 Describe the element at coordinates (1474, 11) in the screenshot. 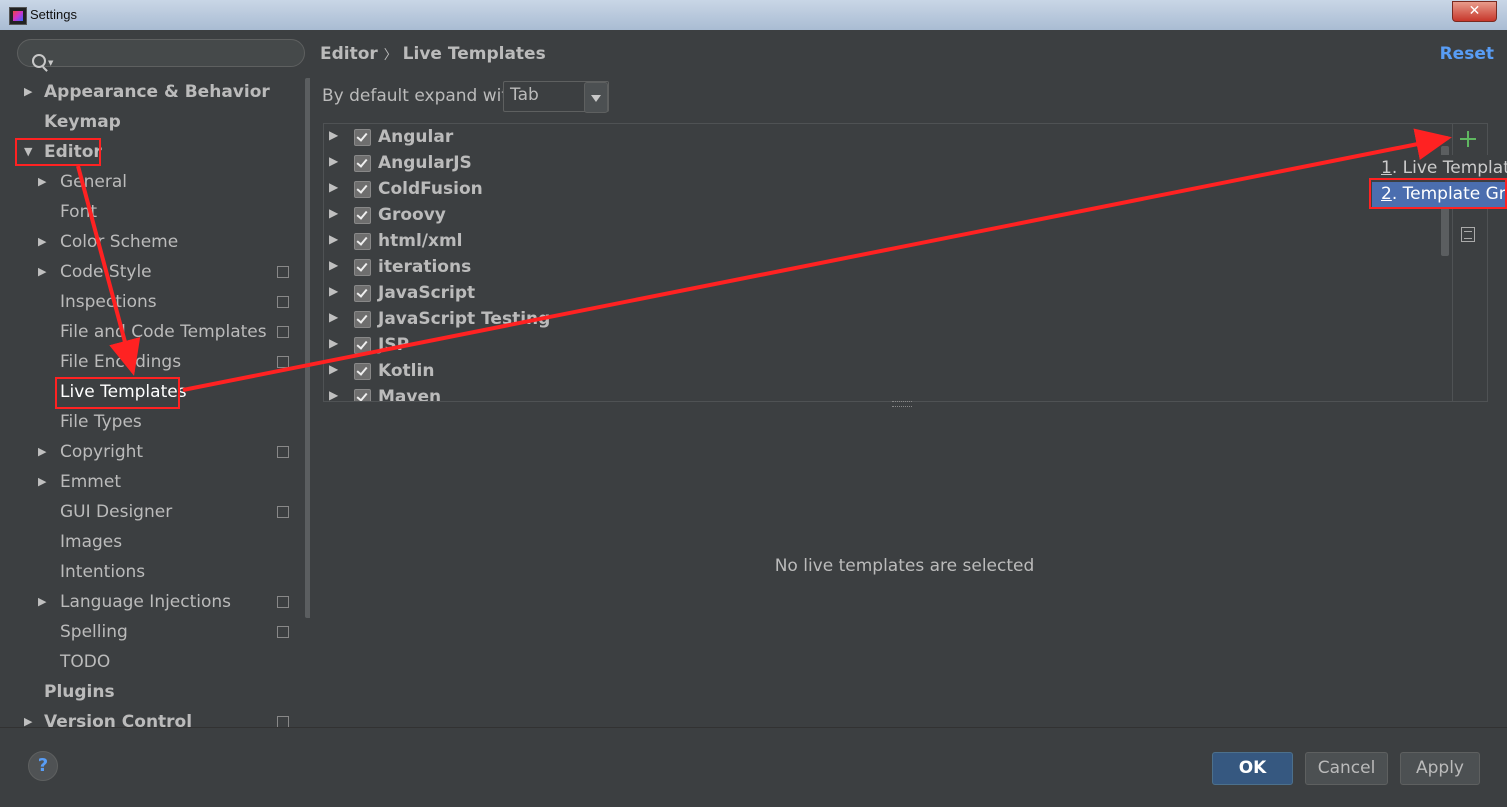

I see `window-close-button: ✕` at that location.